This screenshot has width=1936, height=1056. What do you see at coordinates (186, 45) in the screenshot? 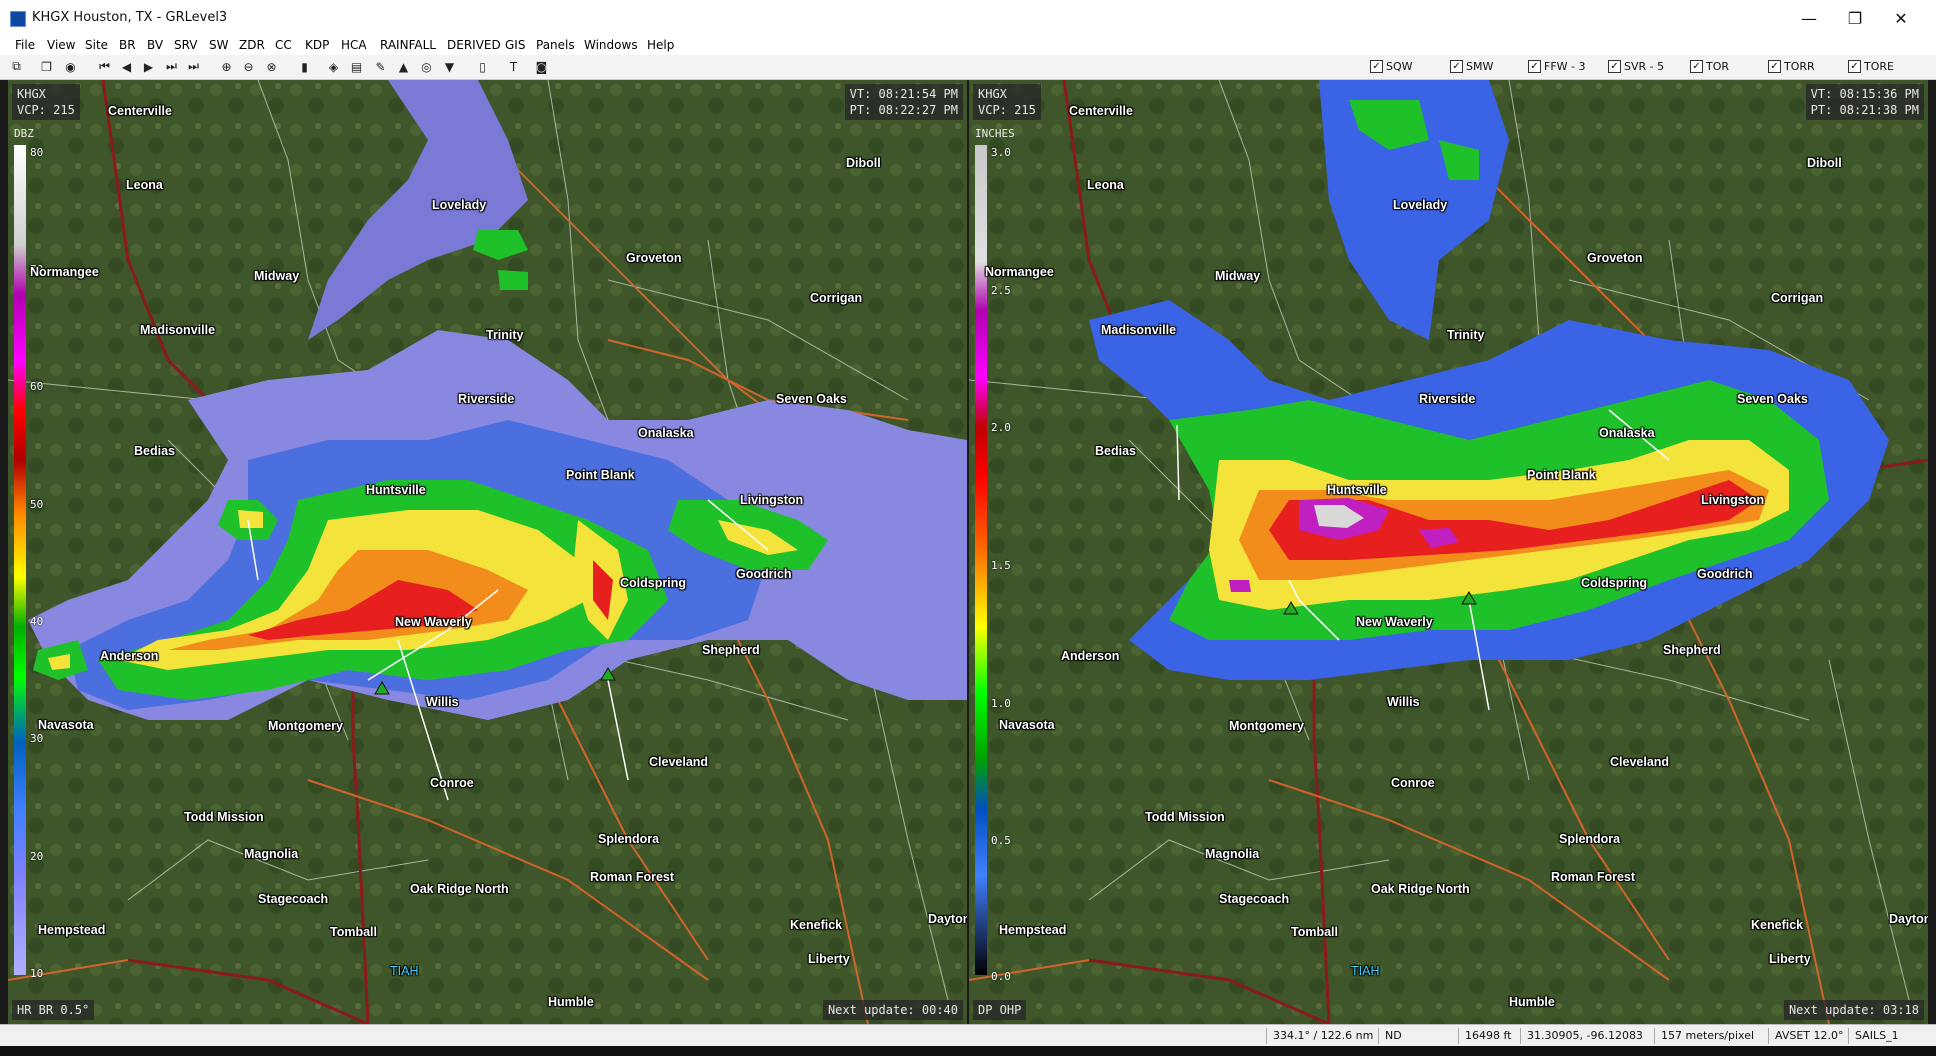
I see `menu-srv: SRV` at bounding box center [186, 45].